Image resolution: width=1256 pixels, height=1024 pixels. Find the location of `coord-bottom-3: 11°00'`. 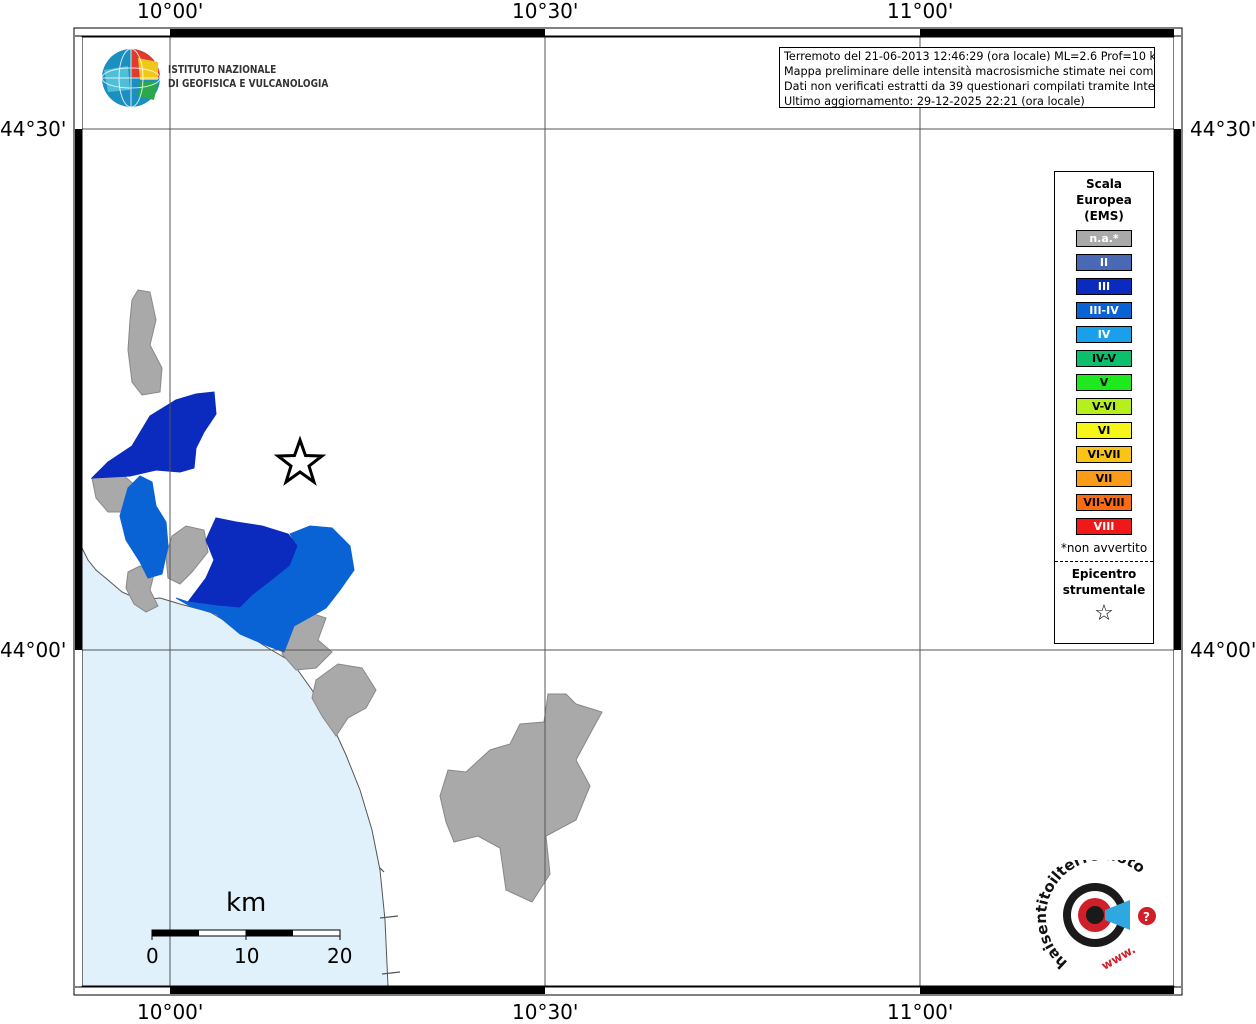

coord-bottom-3: 11°00' is located at coordinates (920, 1012).